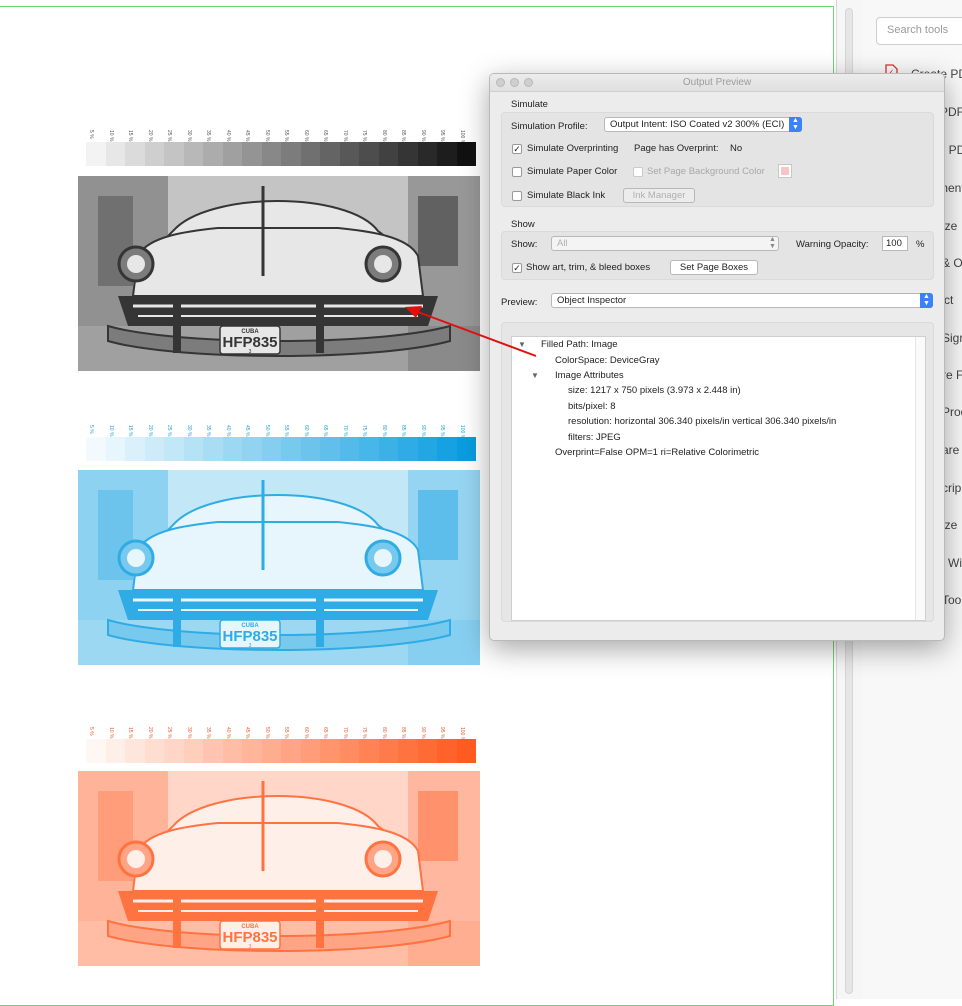 The height and width of the screenshot is (1006, 962). I want to click on inspector-scrollbar, so click(920, 478).